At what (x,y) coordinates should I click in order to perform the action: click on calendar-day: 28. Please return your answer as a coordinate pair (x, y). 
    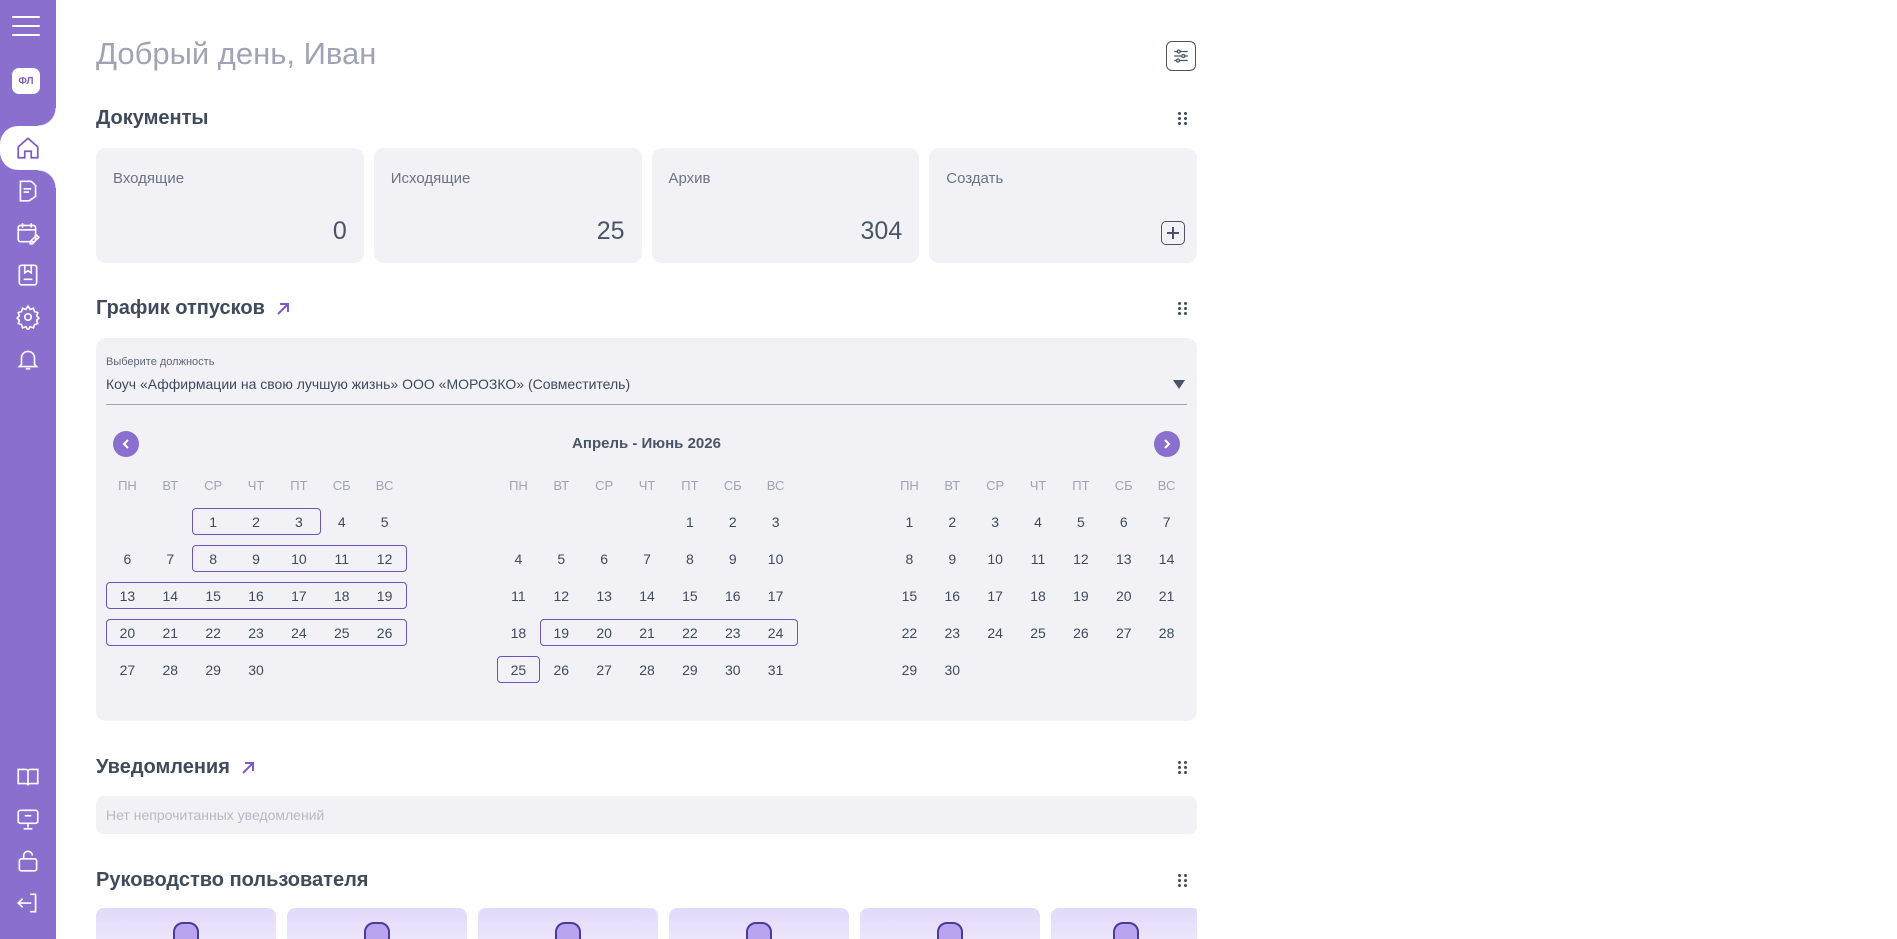
    Looking at the image, I should click on (1166, 633).